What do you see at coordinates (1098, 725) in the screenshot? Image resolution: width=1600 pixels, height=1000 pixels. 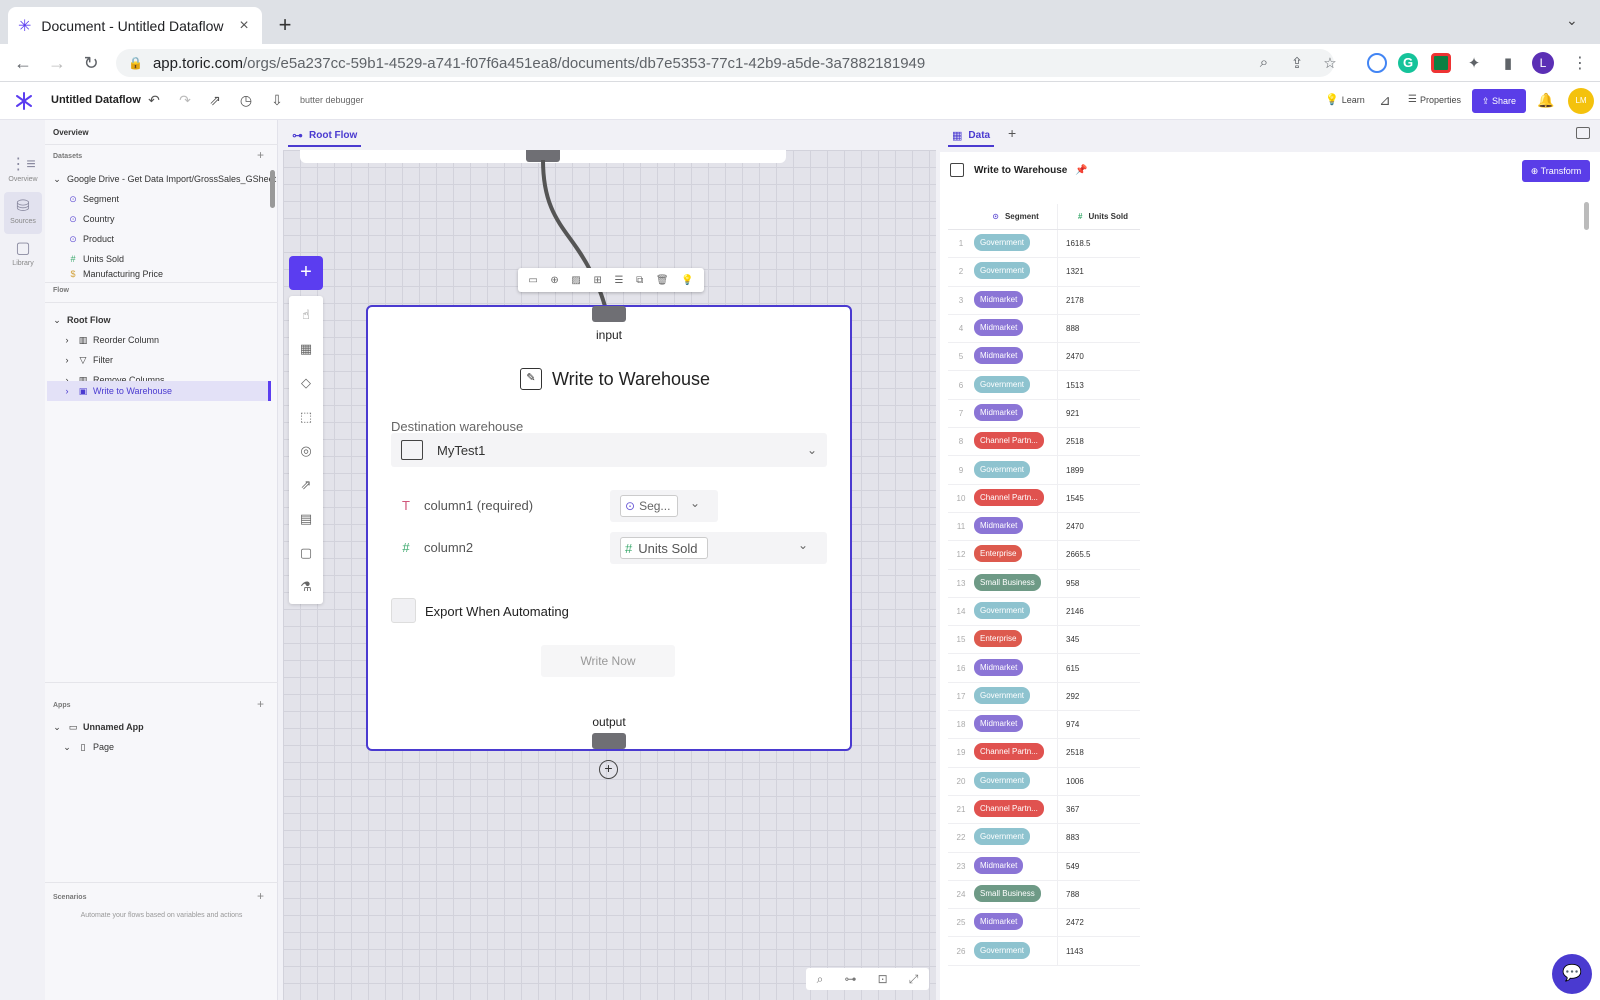 I see `units-sold-cell: 974` at bounding box center [1098, 725].